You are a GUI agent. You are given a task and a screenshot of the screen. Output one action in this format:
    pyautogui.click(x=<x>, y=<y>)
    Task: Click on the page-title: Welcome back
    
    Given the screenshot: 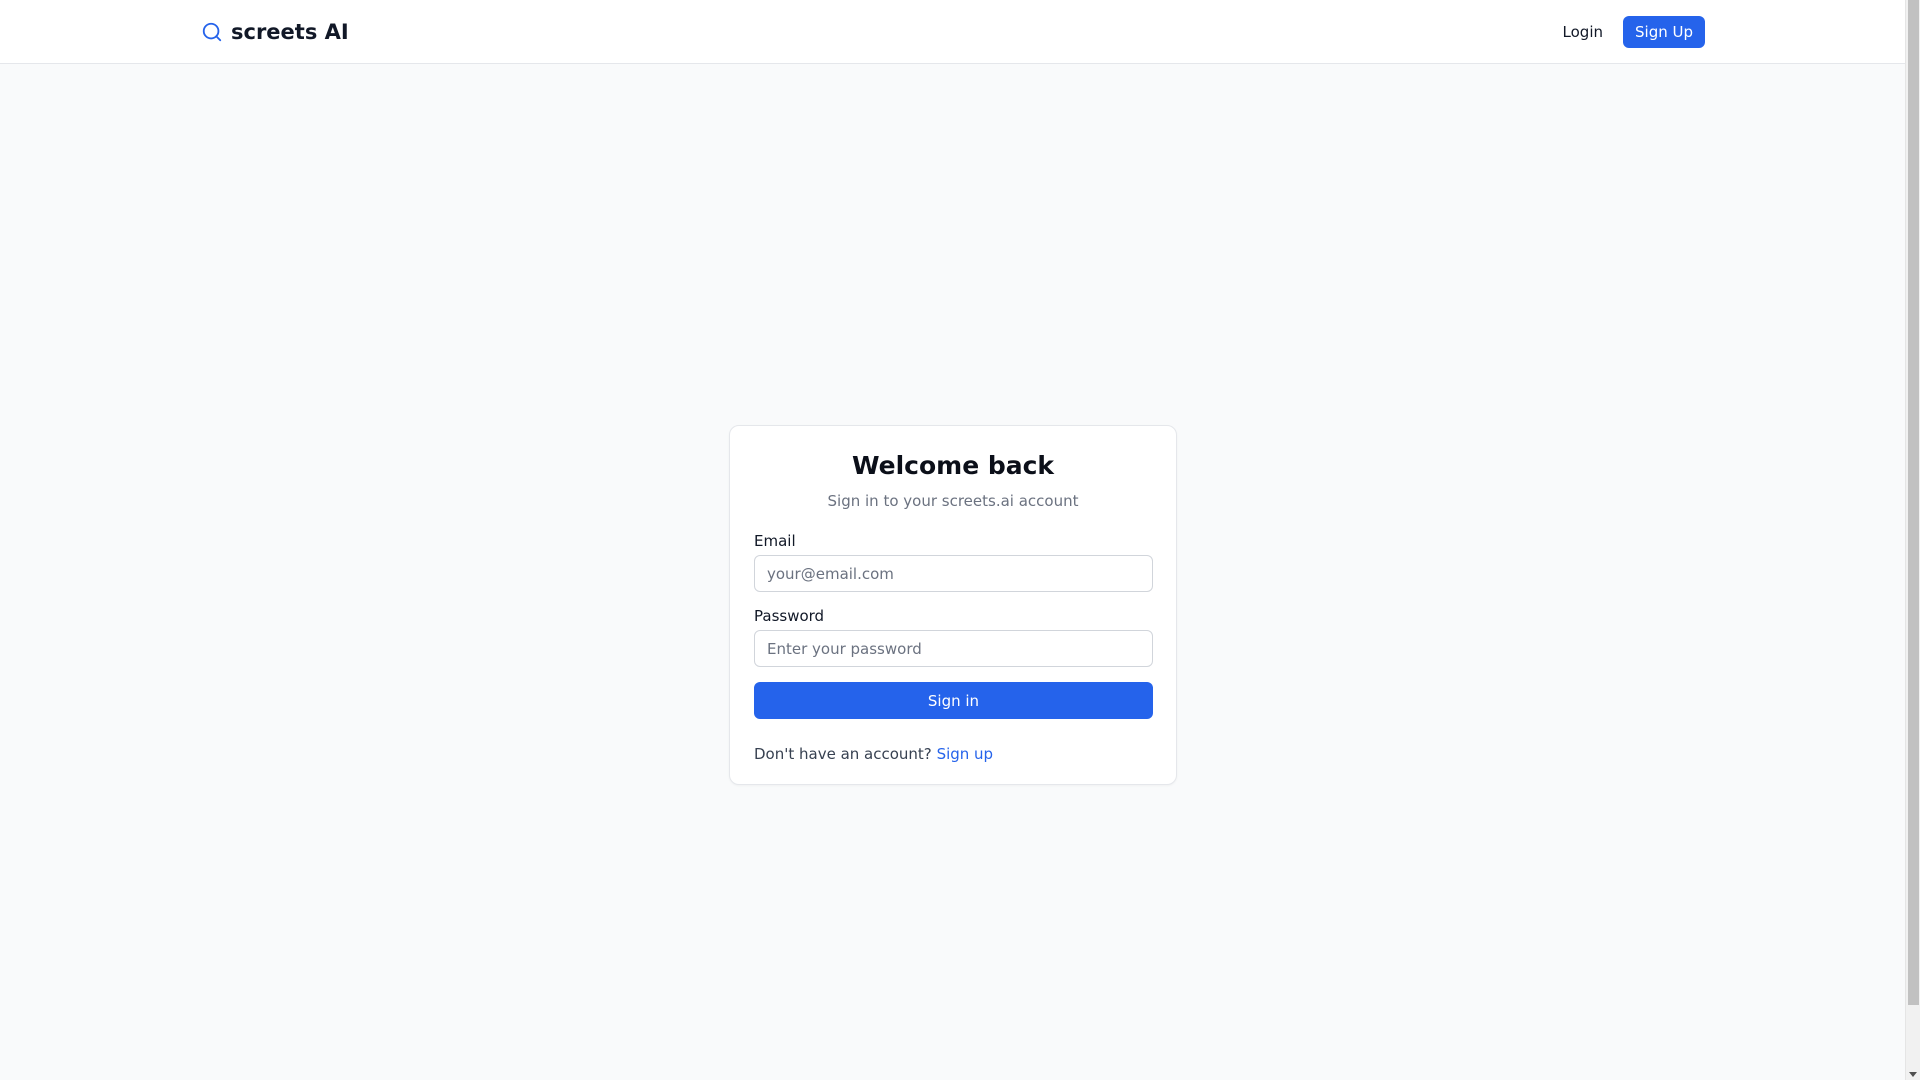 What is the action you would take?
    pyautogui.click(x=953, y=465)
    